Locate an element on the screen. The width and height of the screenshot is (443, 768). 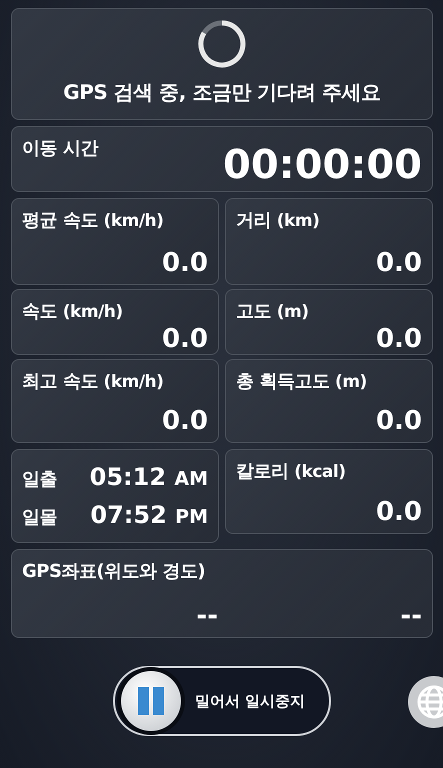
stat-label: 속도 (km/h) is located at coordinates (73, 312).